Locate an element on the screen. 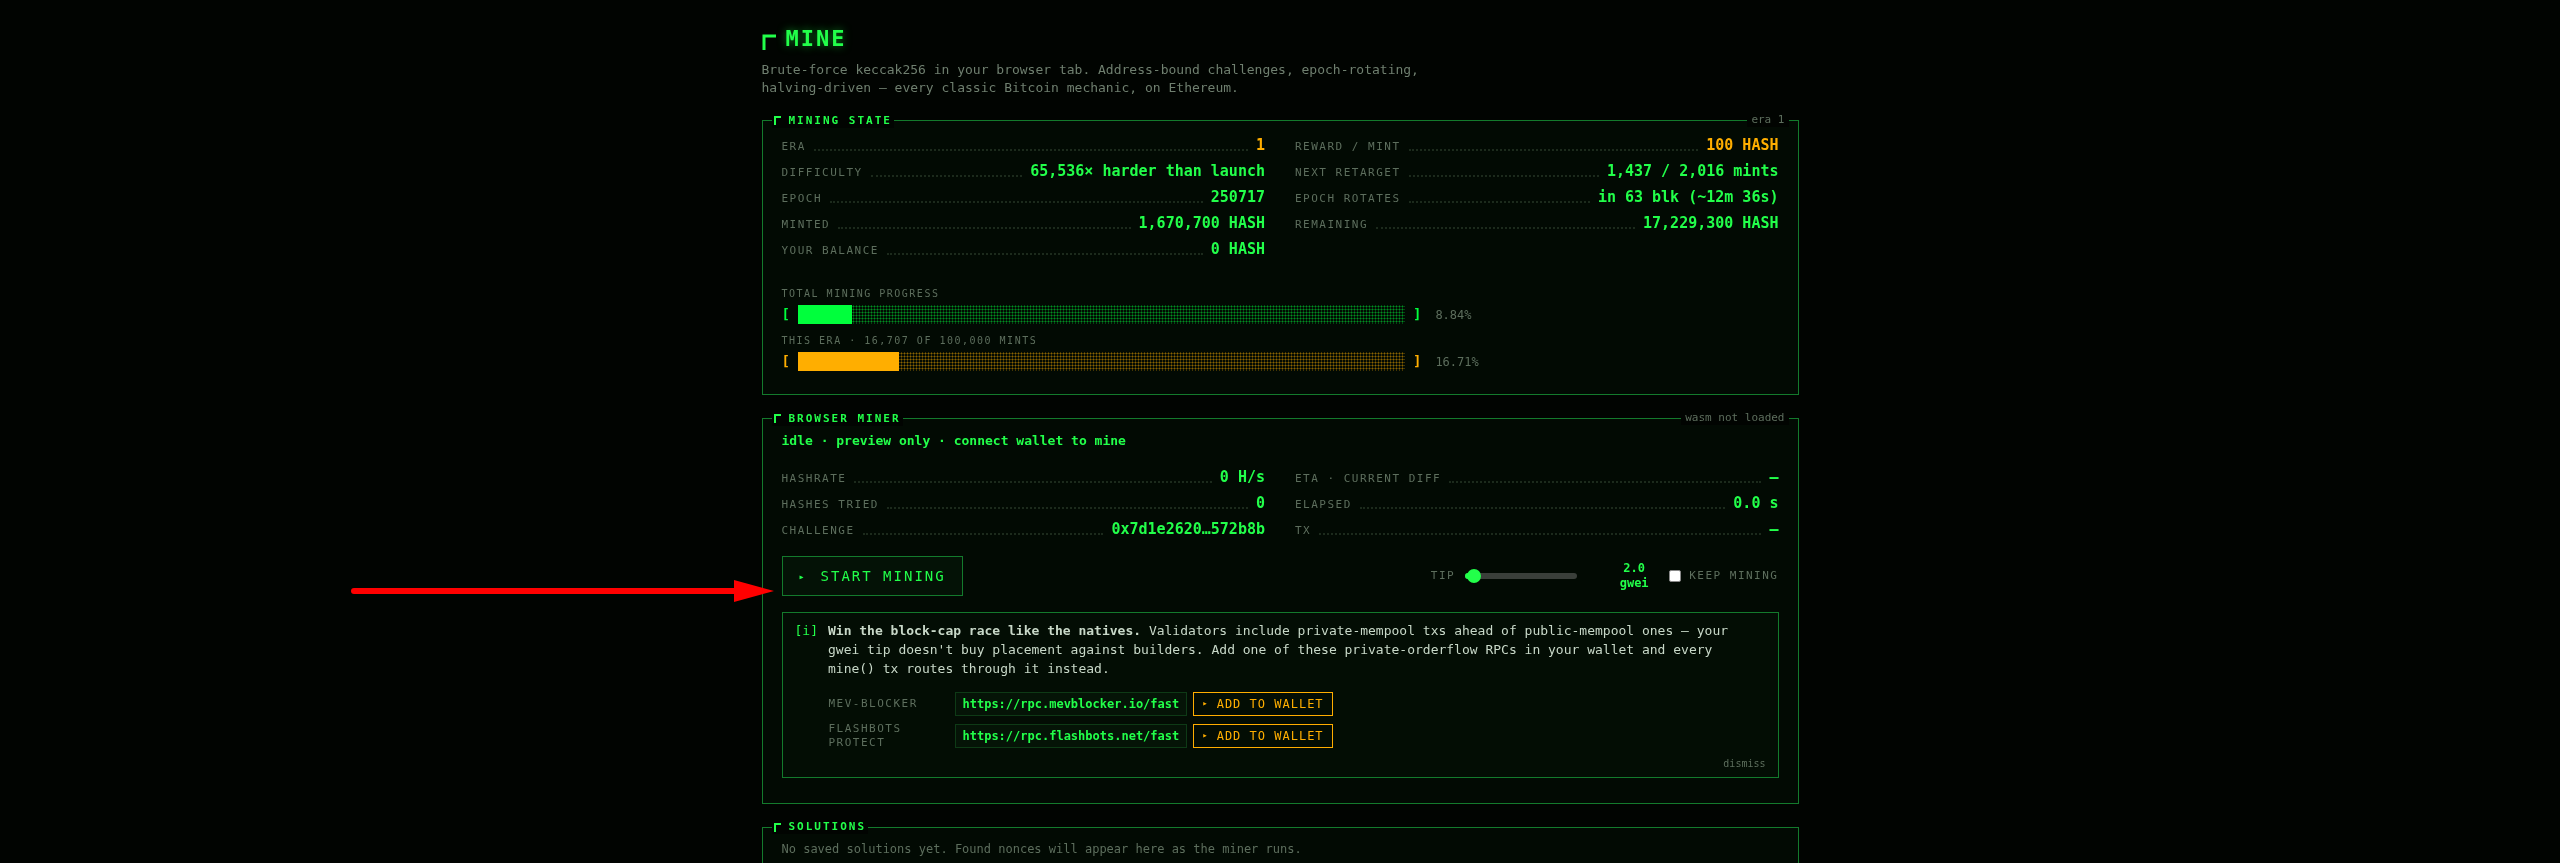 This screenshot has width=2560, height=863. tip-slider is located at coordinates (1521, 576).